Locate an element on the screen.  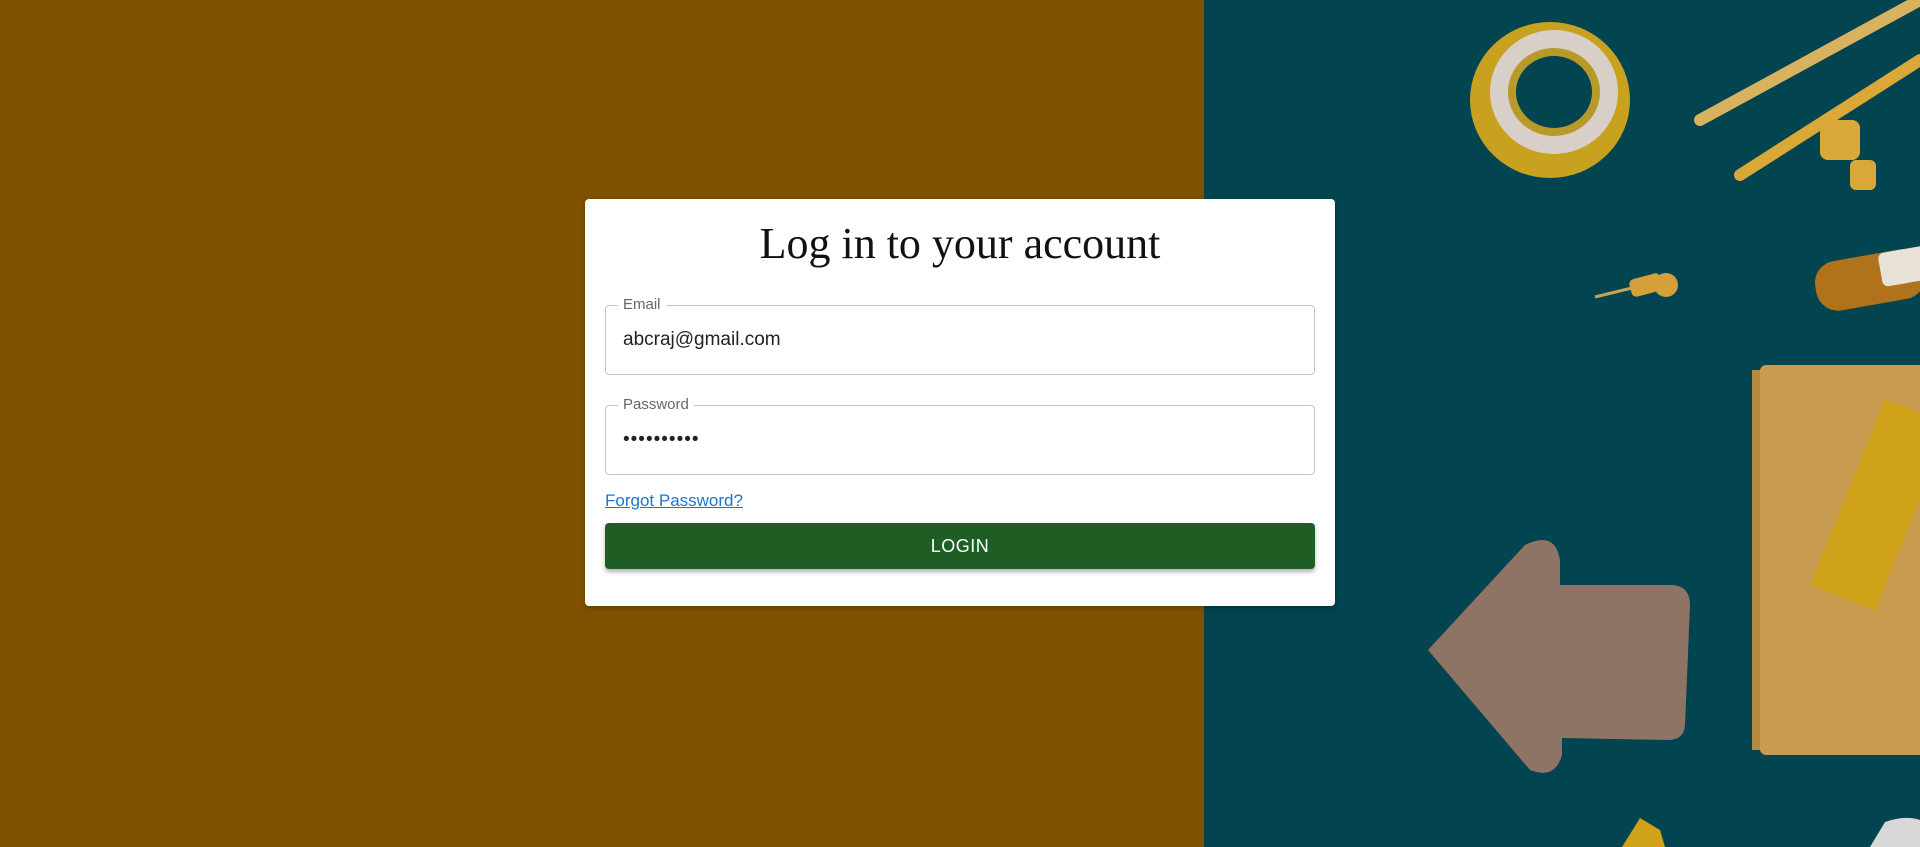
email-field: Email is located at coordinates (960, 336).